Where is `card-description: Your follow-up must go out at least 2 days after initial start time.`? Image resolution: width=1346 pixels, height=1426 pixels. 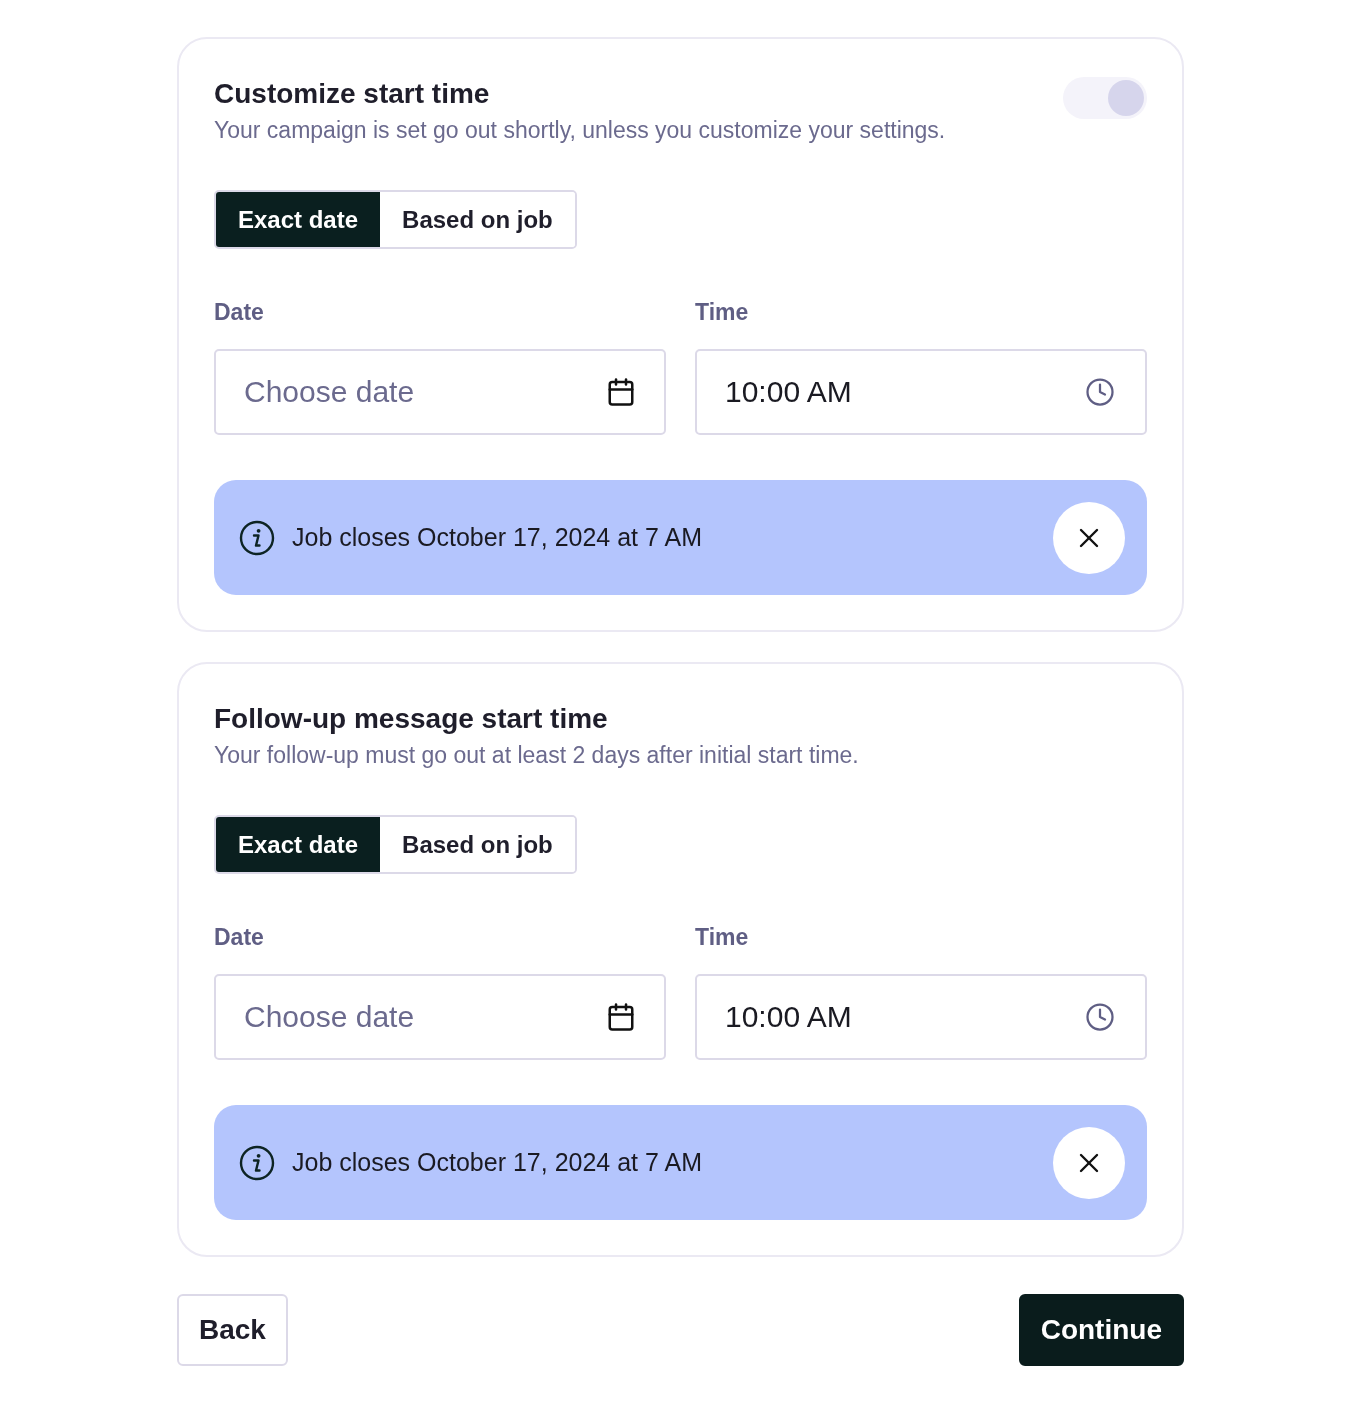 card-description: Your follow-up must go out at least 2 days after initial start time. is located at coordinates (536, 755).